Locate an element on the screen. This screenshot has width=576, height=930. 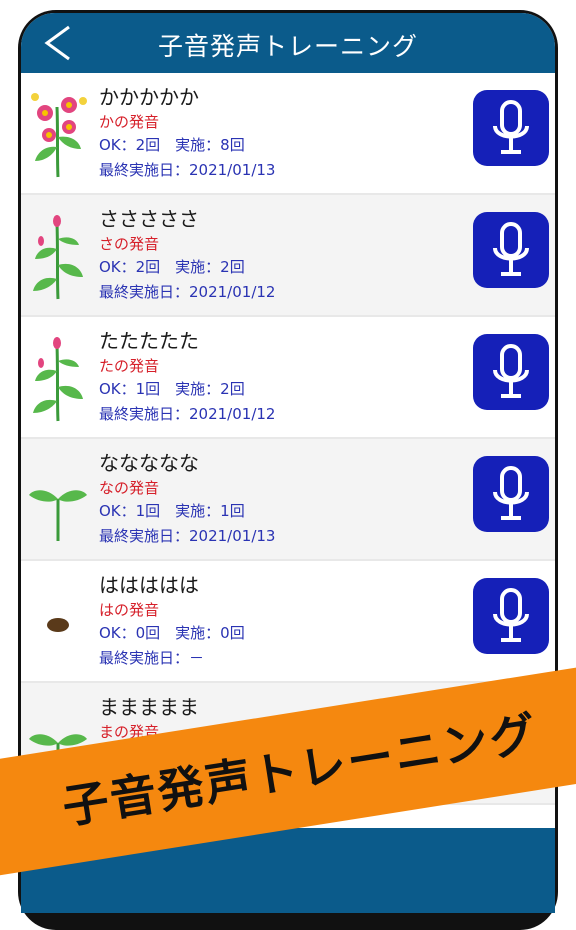
training-stats: OK：2回 実施：8回 is located at coordinates (172, 145).